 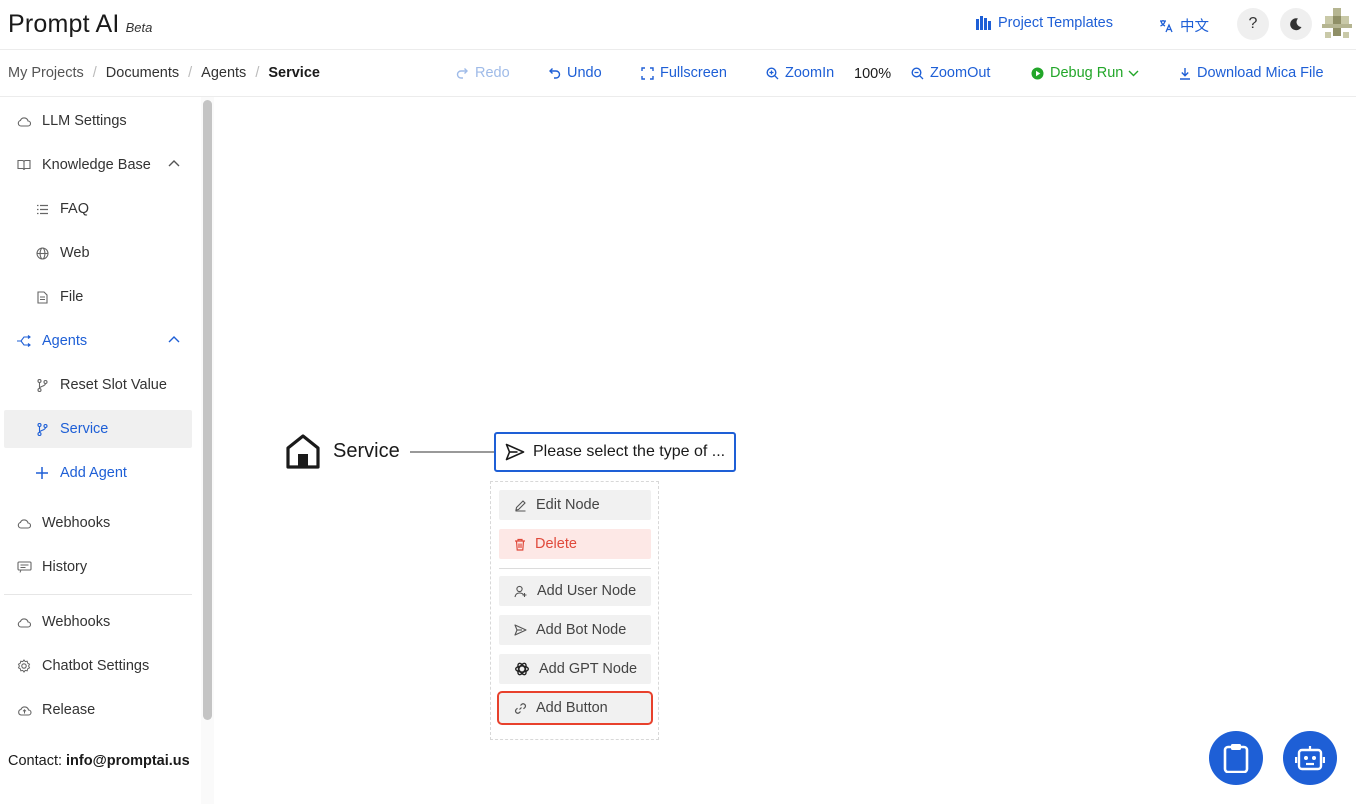 I want to click on clipboard-fab, so click(x=1236, y=758).